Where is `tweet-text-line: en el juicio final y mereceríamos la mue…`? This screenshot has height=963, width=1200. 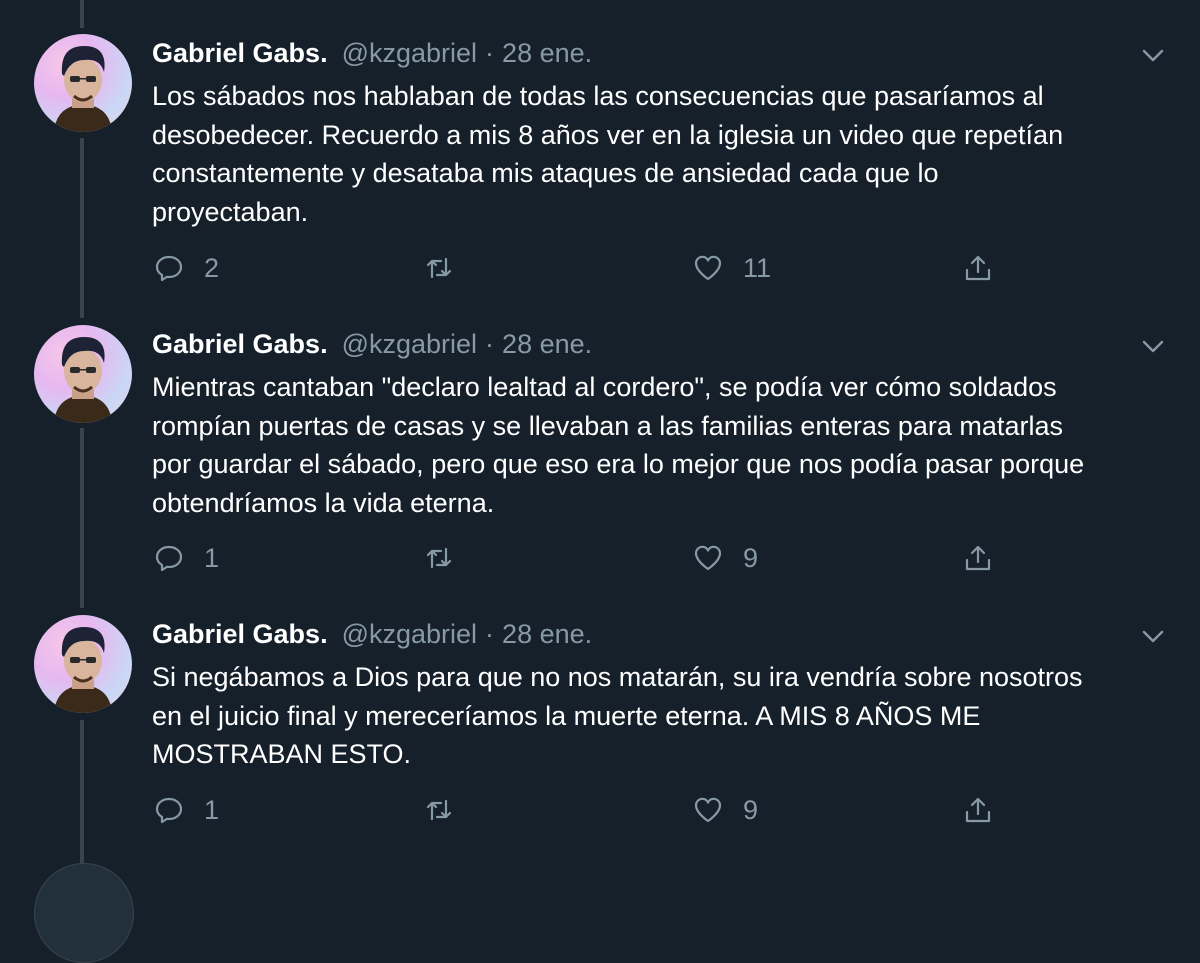 tweet-text-line: en el juicio final y mereceríamos la mue… is located at coordinates (566, 715).